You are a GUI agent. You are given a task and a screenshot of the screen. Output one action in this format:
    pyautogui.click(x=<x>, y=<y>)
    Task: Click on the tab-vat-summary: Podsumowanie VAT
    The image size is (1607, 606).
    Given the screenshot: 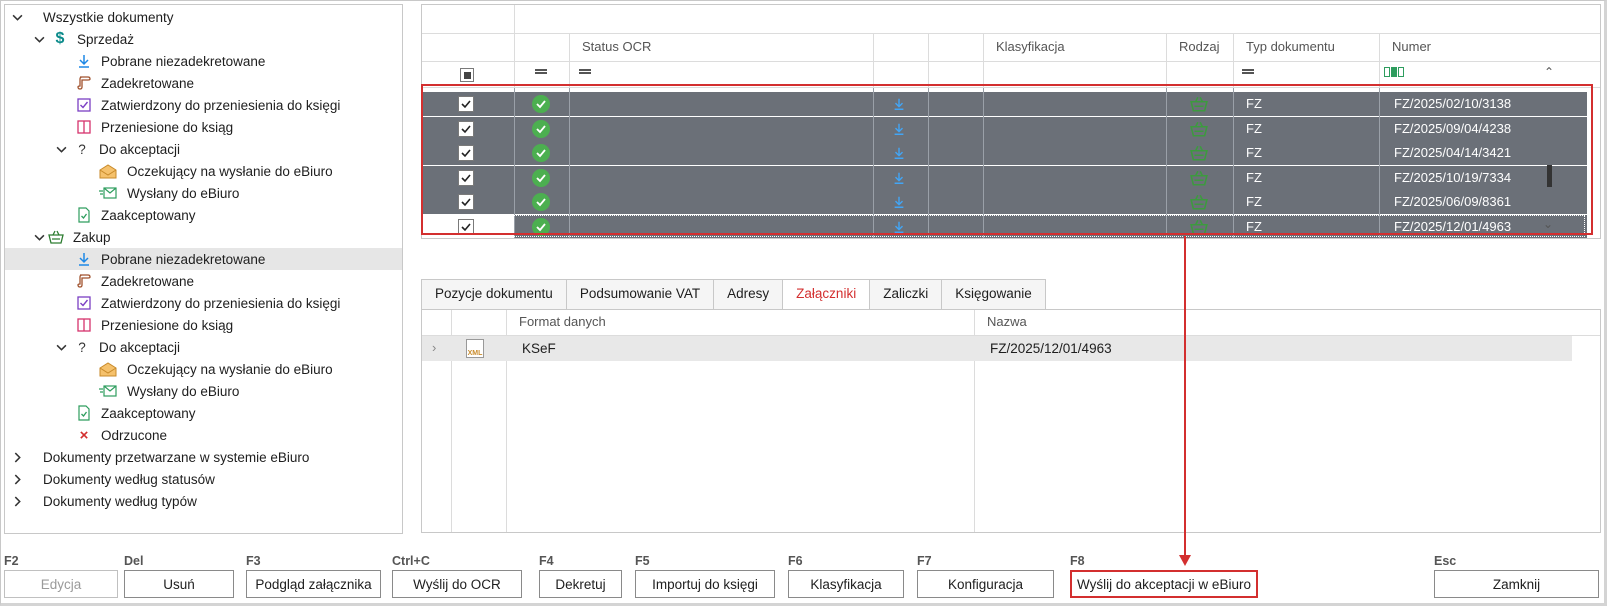 What is the action you would take?
    pyautogui.click(x=640, y=294)
    